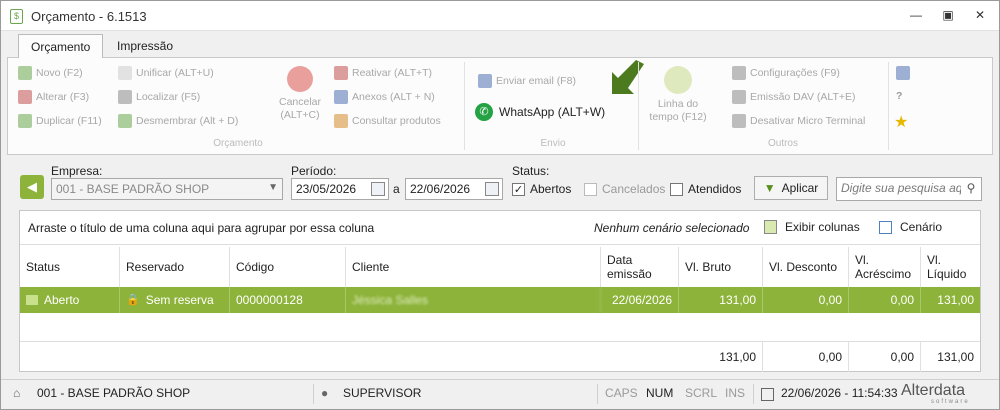 Image resolution: width=1000 pixels, height=410 pixels. What do you see at coordinates (175, 267) in the screenshot?
I see `column-header-reservado: Reservado` at bounding box center [175, 267].